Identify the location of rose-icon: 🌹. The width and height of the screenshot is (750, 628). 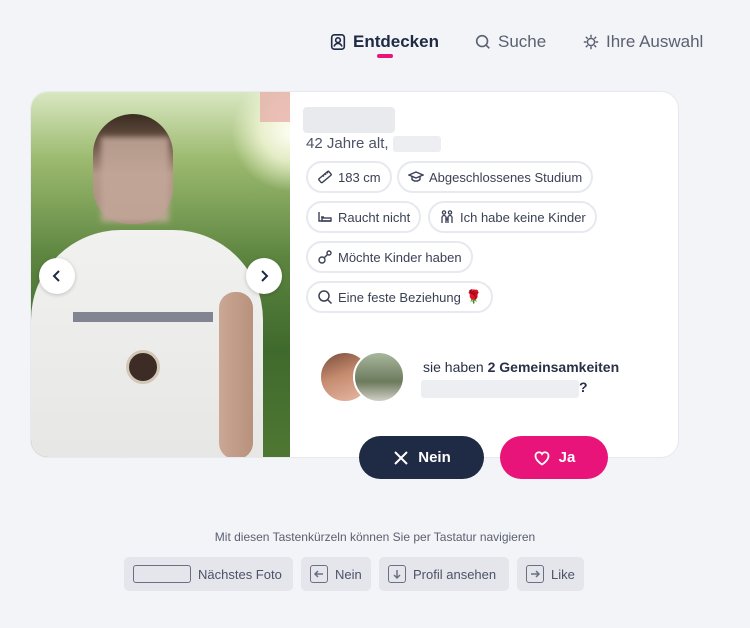
(474, 296).